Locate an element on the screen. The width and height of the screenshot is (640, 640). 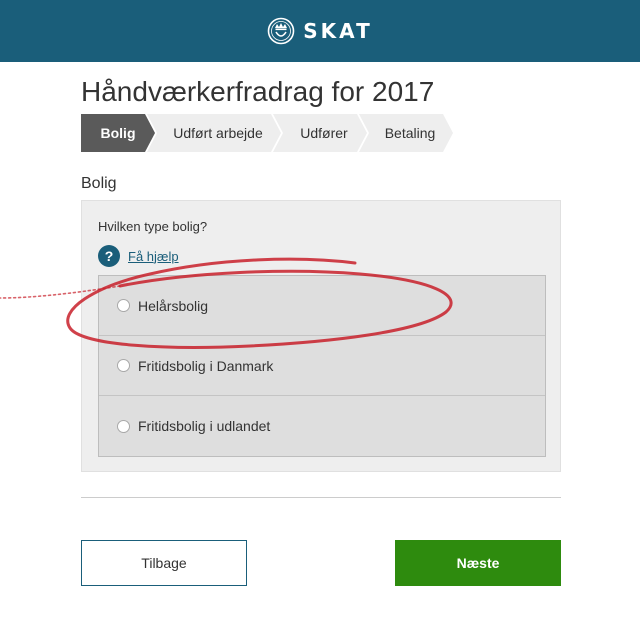
step-label: Udført arbejde is located at coordinates (218, 133).